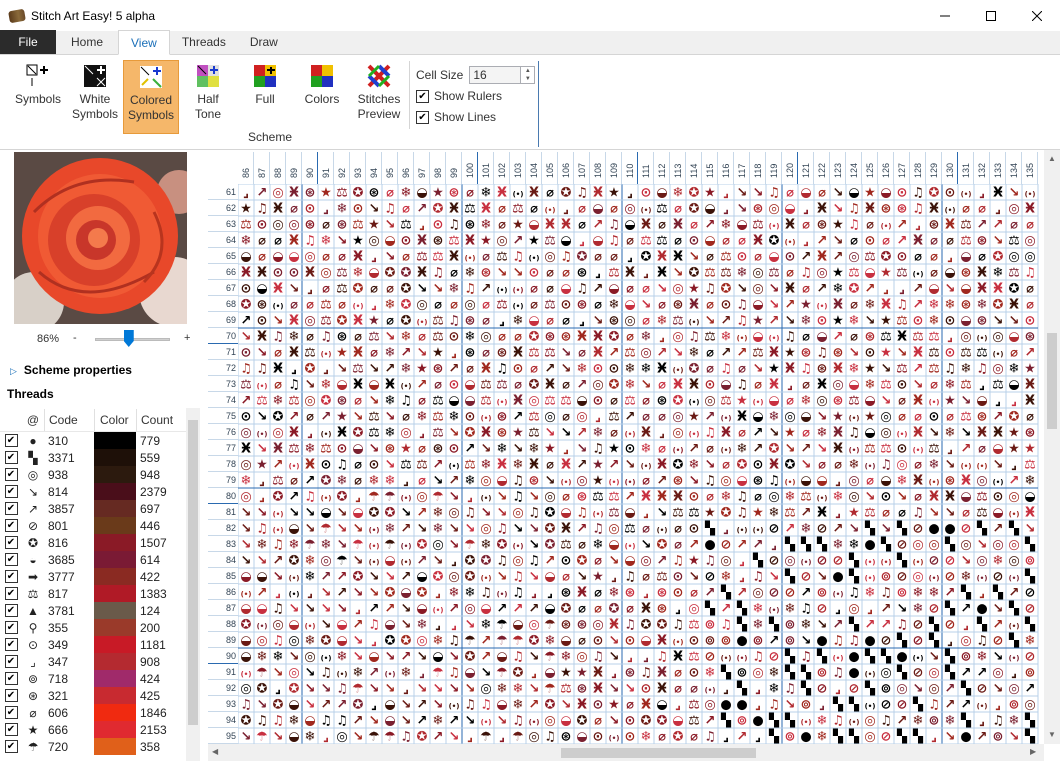 Image resolution: width=1060 pixels, height=761 pixels. Describe the element at coordinates (265, 96) in the screenshot. I see `full-button: Full` at that location.